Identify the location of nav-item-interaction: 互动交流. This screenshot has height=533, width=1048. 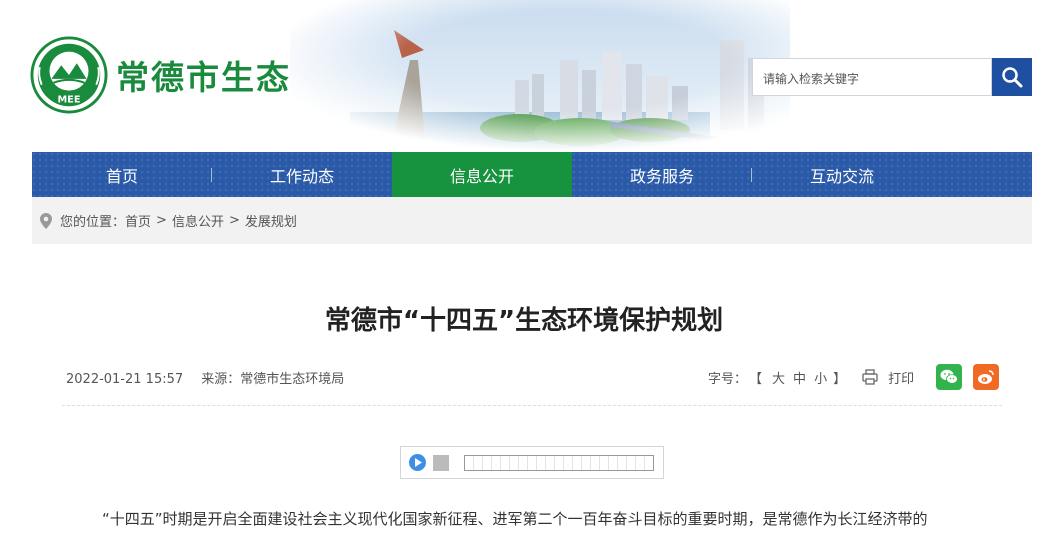
(842, 174).